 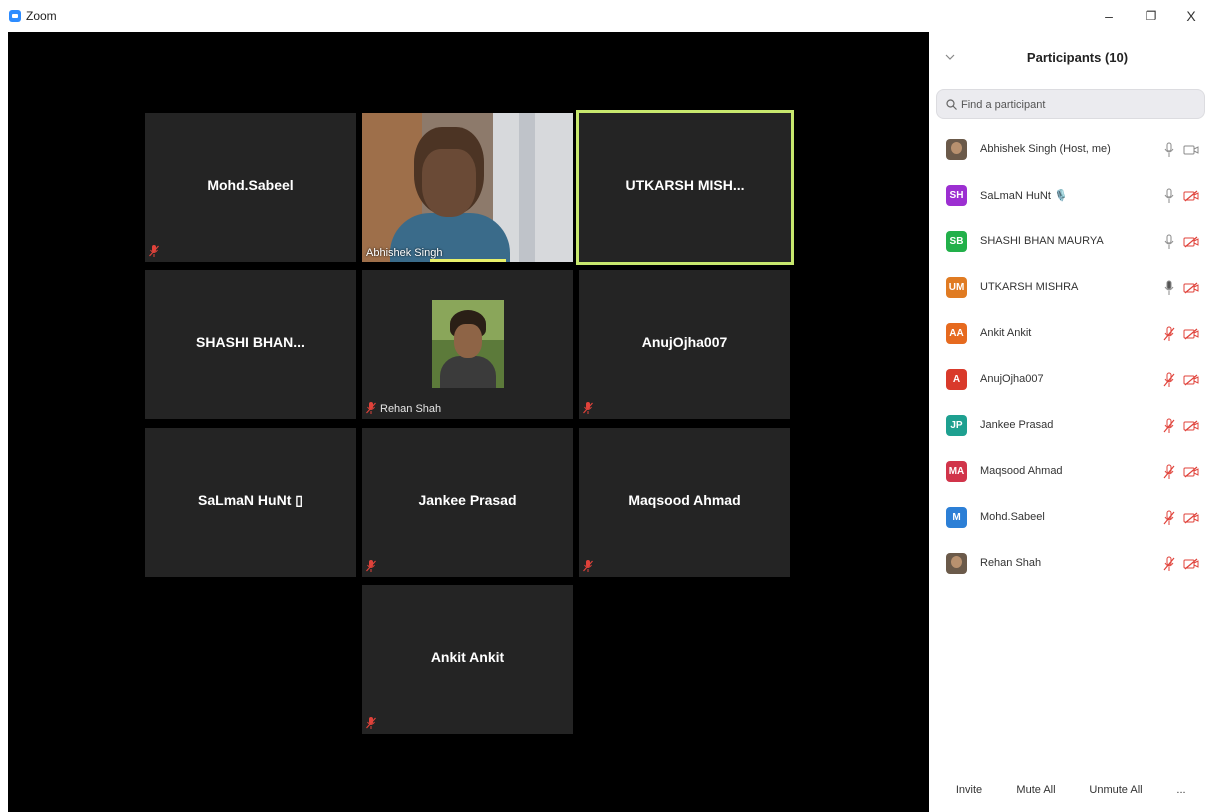 What do you see at coordinates (1067, 565) in the screenshot?
I see `participant-row: Rehan Shah` at bounding box center [1067, 565].